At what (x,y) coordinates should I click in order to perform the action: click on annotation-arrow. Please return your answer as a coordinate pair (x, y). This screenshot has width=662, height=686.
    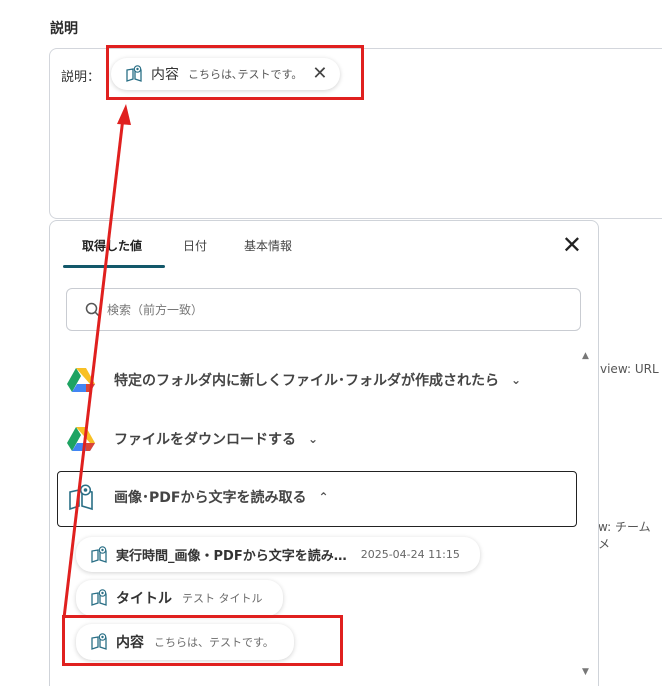
    Looking at the image, I should click on (96, 361).